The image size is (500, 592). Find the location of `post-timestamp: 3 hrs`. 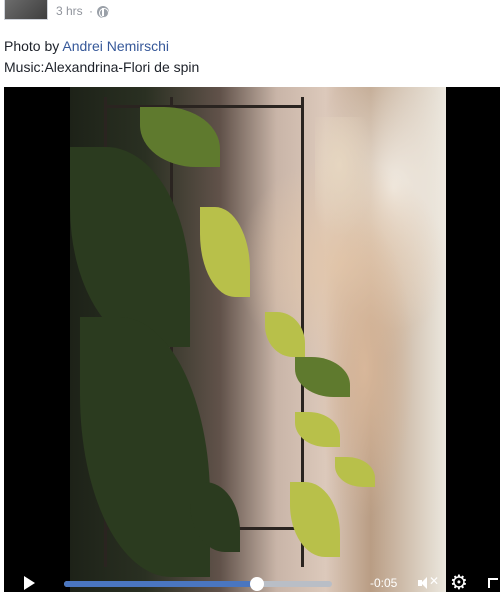

post-timestamp: 3 hrs is located at coordinates (69, 11).